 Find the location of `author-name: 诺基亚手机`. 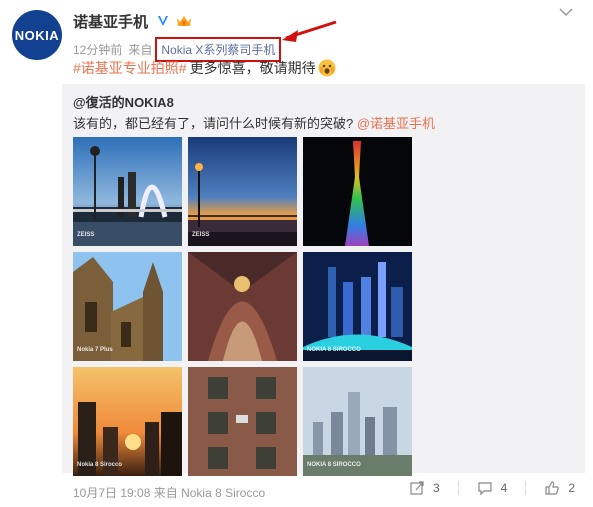

author-name: 诺基亚手机 is located at coordinates (110, 21).